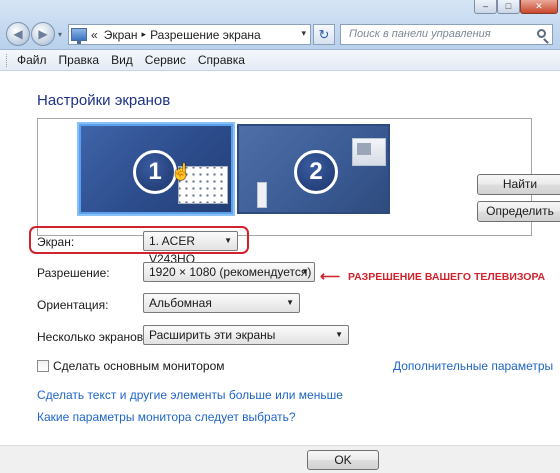  I want to click on back-arrow-icon: ◀, so click(18, 34).